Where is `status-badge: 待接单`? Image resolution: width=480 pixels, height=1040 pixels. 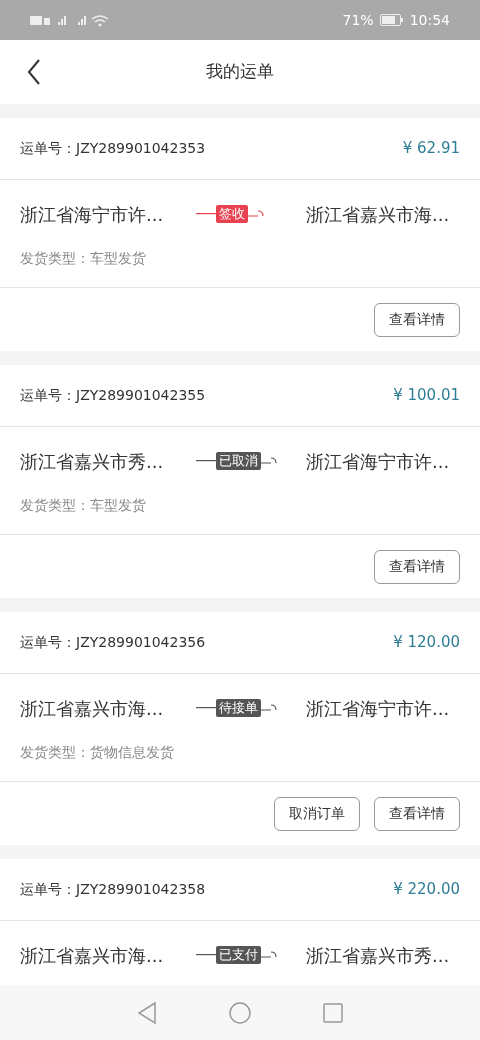 status-badge: 待接单 is located at coordinates (238, 708).